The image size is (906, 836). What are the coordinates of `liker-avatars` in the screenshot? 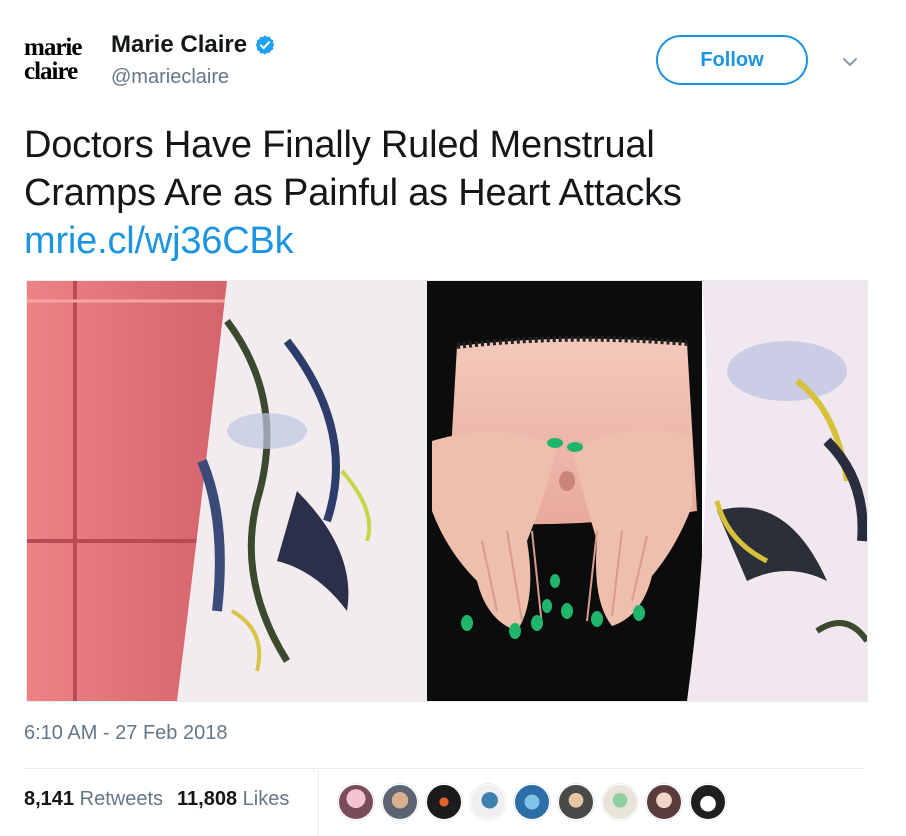 It's located at (536, 802).